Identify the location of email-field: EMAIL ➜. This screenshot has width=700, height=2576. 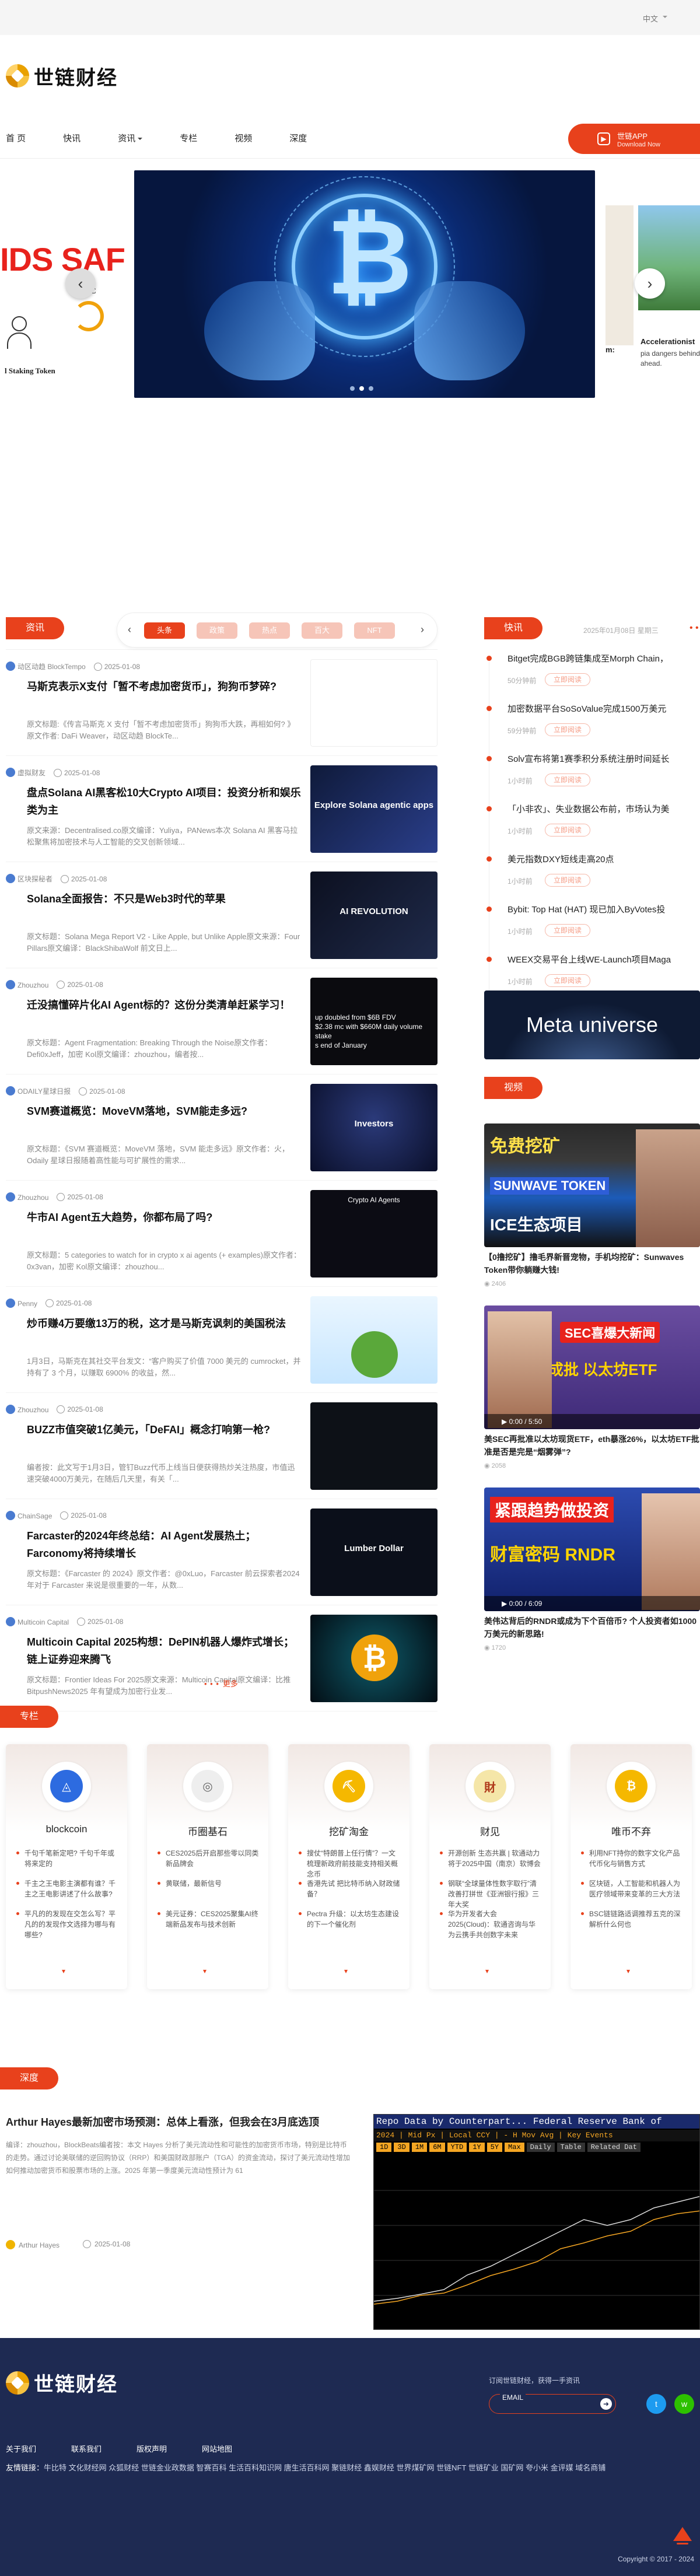
(552, 2403).